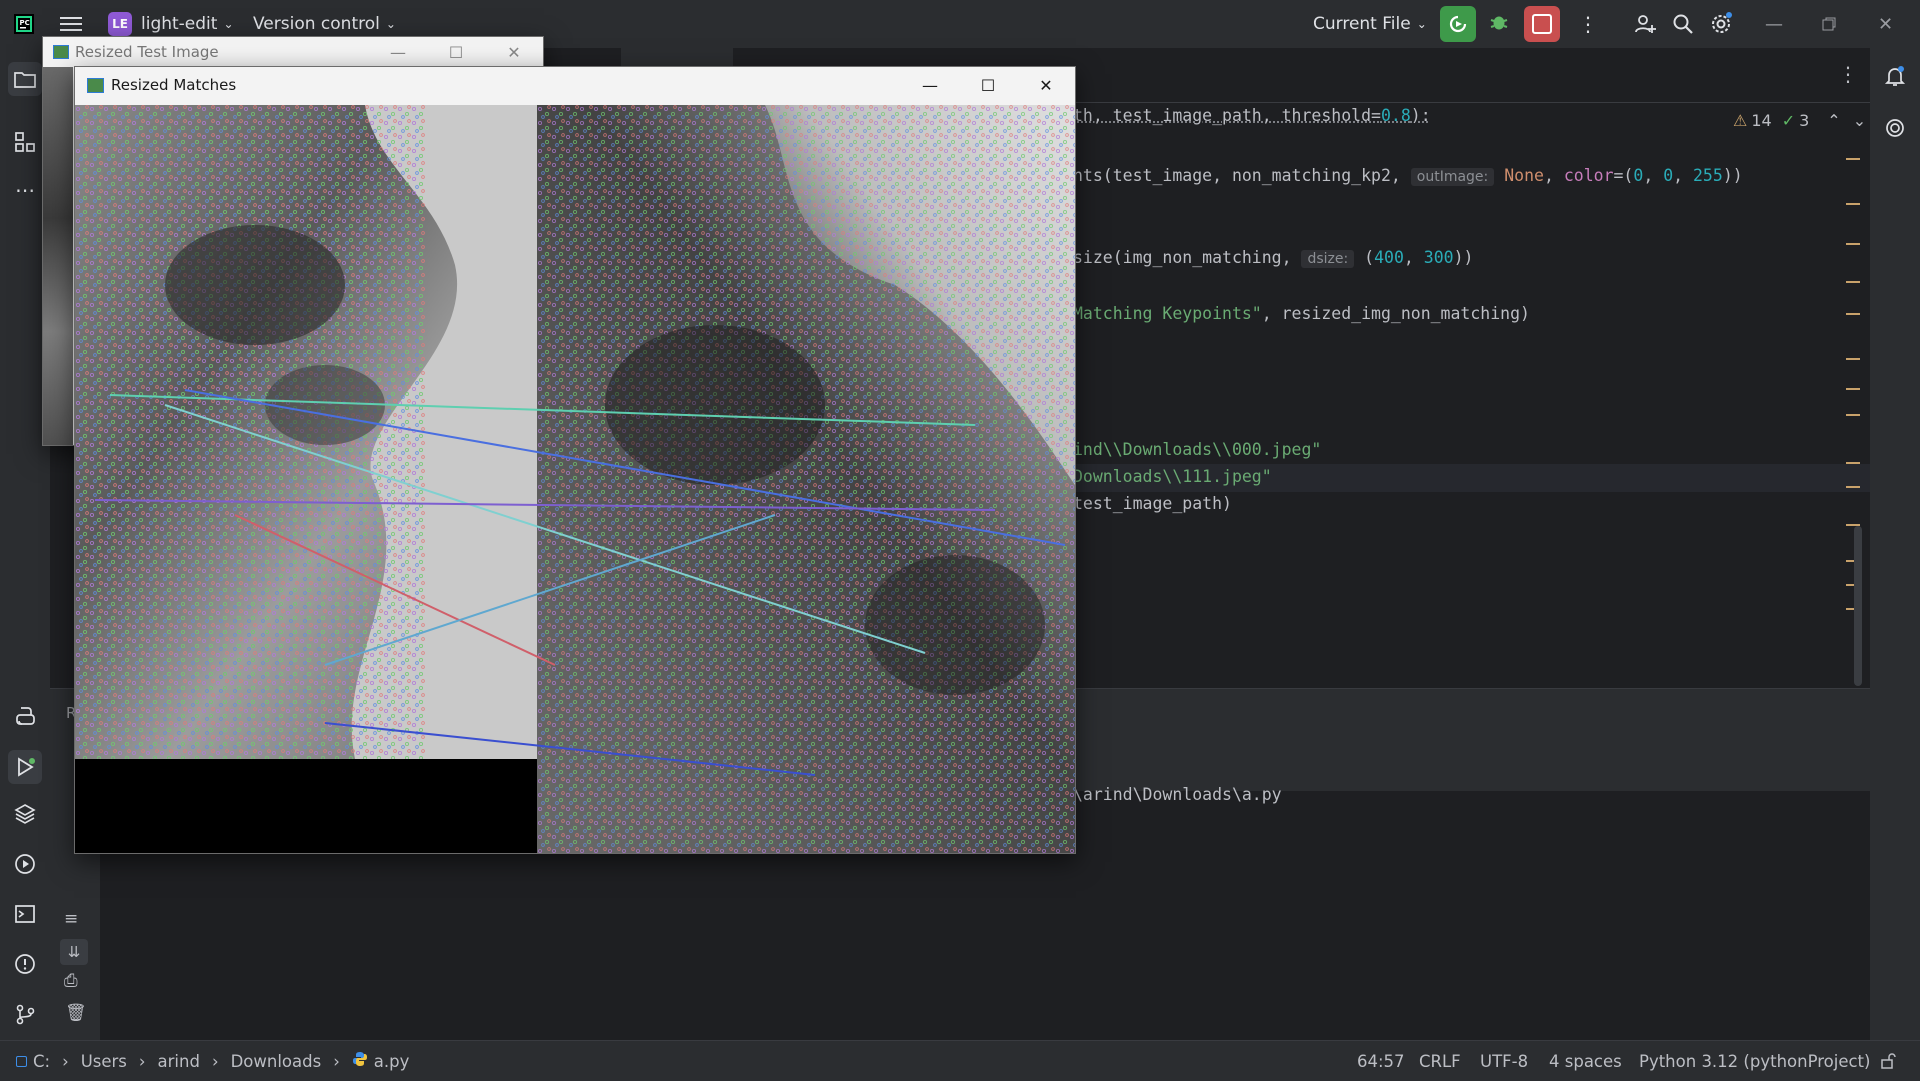 The height and width of the screenshot is (1081, 1920). I want to click on layers-icon, so click(25, 814).